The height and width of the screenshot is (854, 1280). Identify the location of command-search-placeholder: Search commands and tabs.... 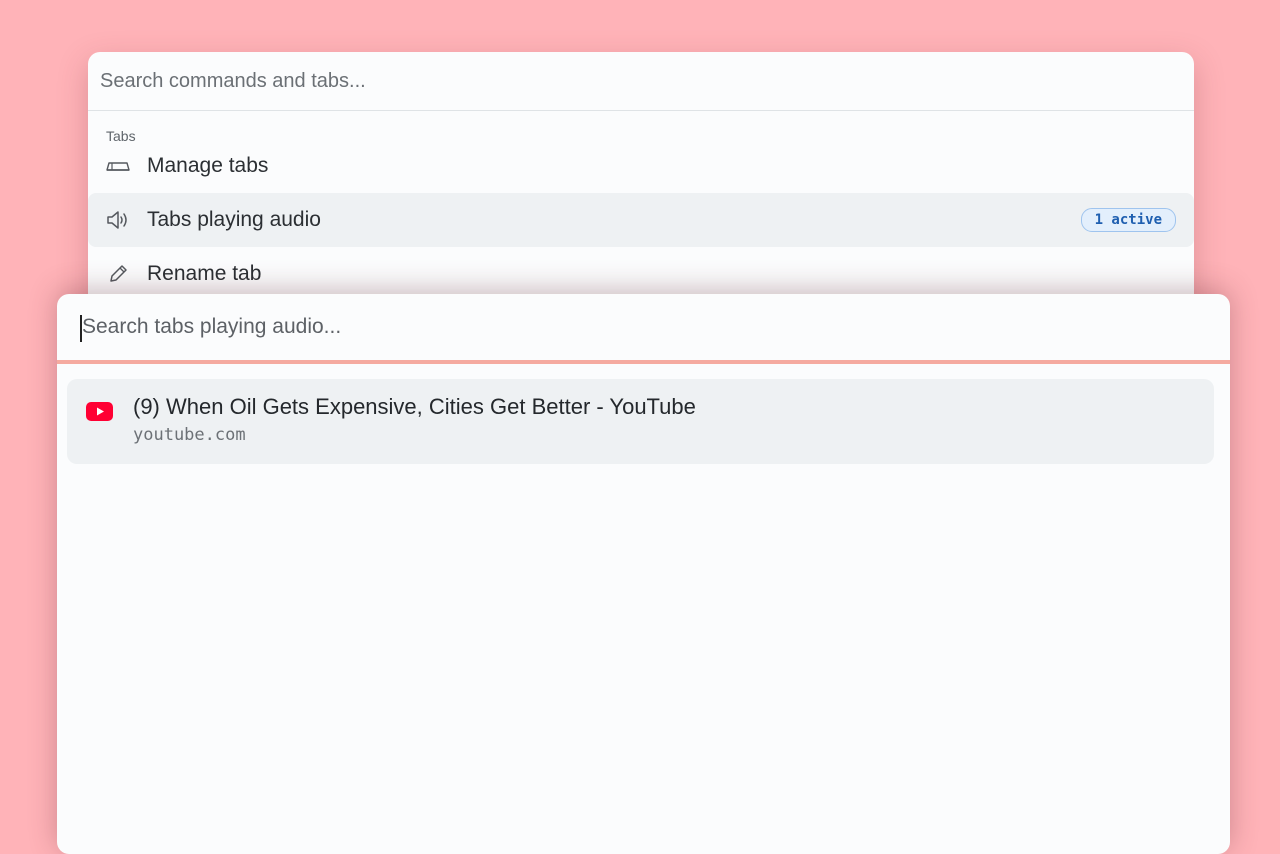
(233, 80).